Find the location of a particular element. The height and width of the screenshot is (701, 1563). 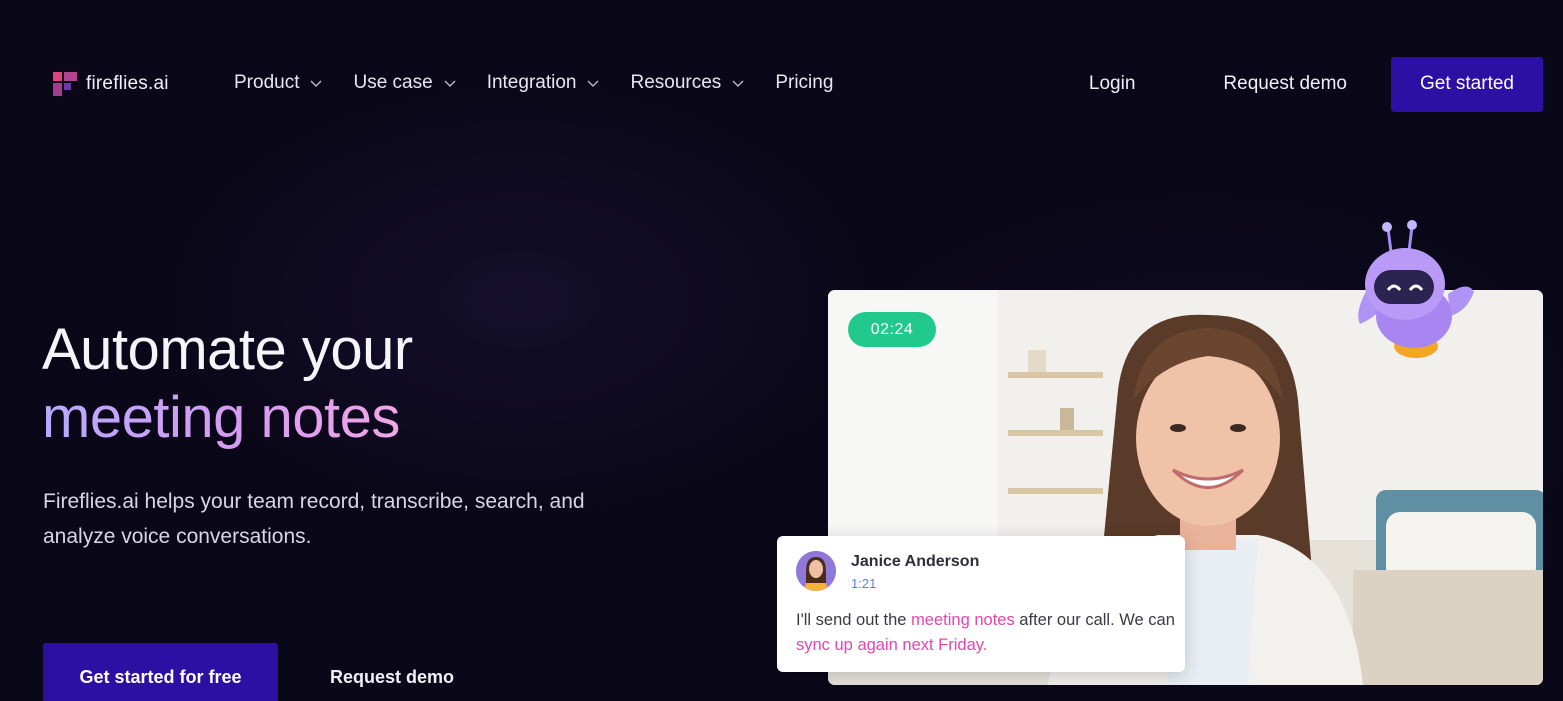

request-demo-link: Request demo is located at coordinates (1285, 84).